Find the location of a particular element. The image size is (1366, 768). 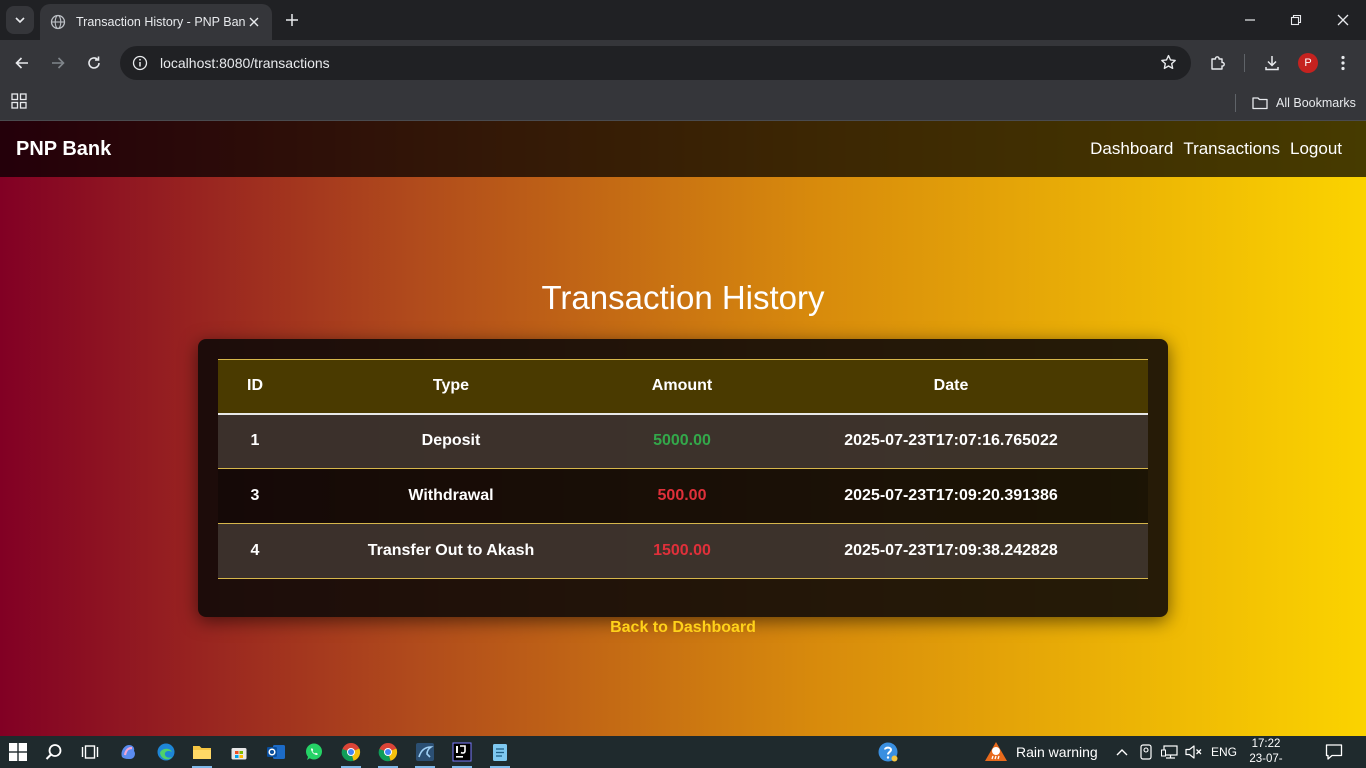

task-view-button is located at coordinates (90, 752).